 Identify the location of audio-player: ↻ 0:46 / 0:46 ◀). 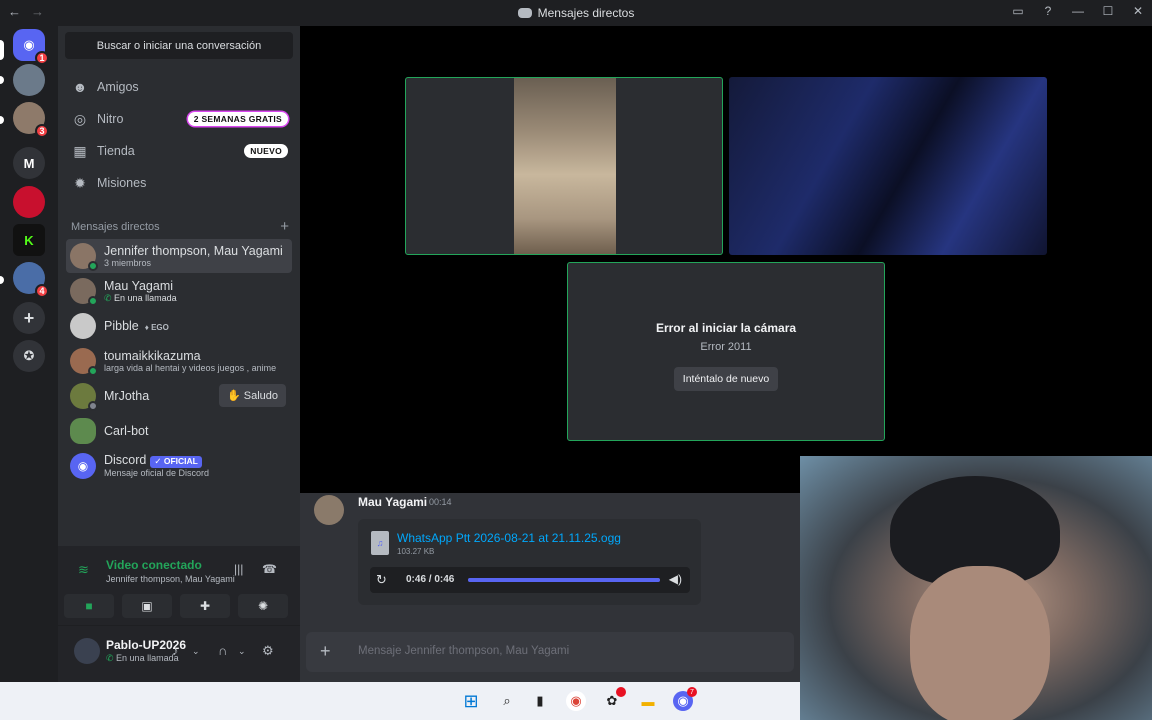
(530, 580).